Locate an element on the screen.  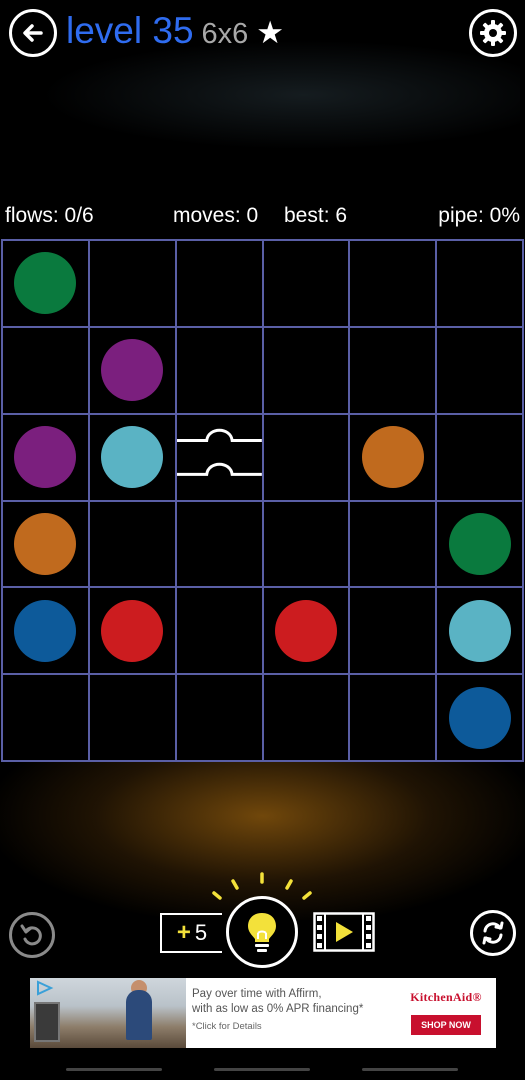
best-count: best: 6 is located at coordinates (316, 215).